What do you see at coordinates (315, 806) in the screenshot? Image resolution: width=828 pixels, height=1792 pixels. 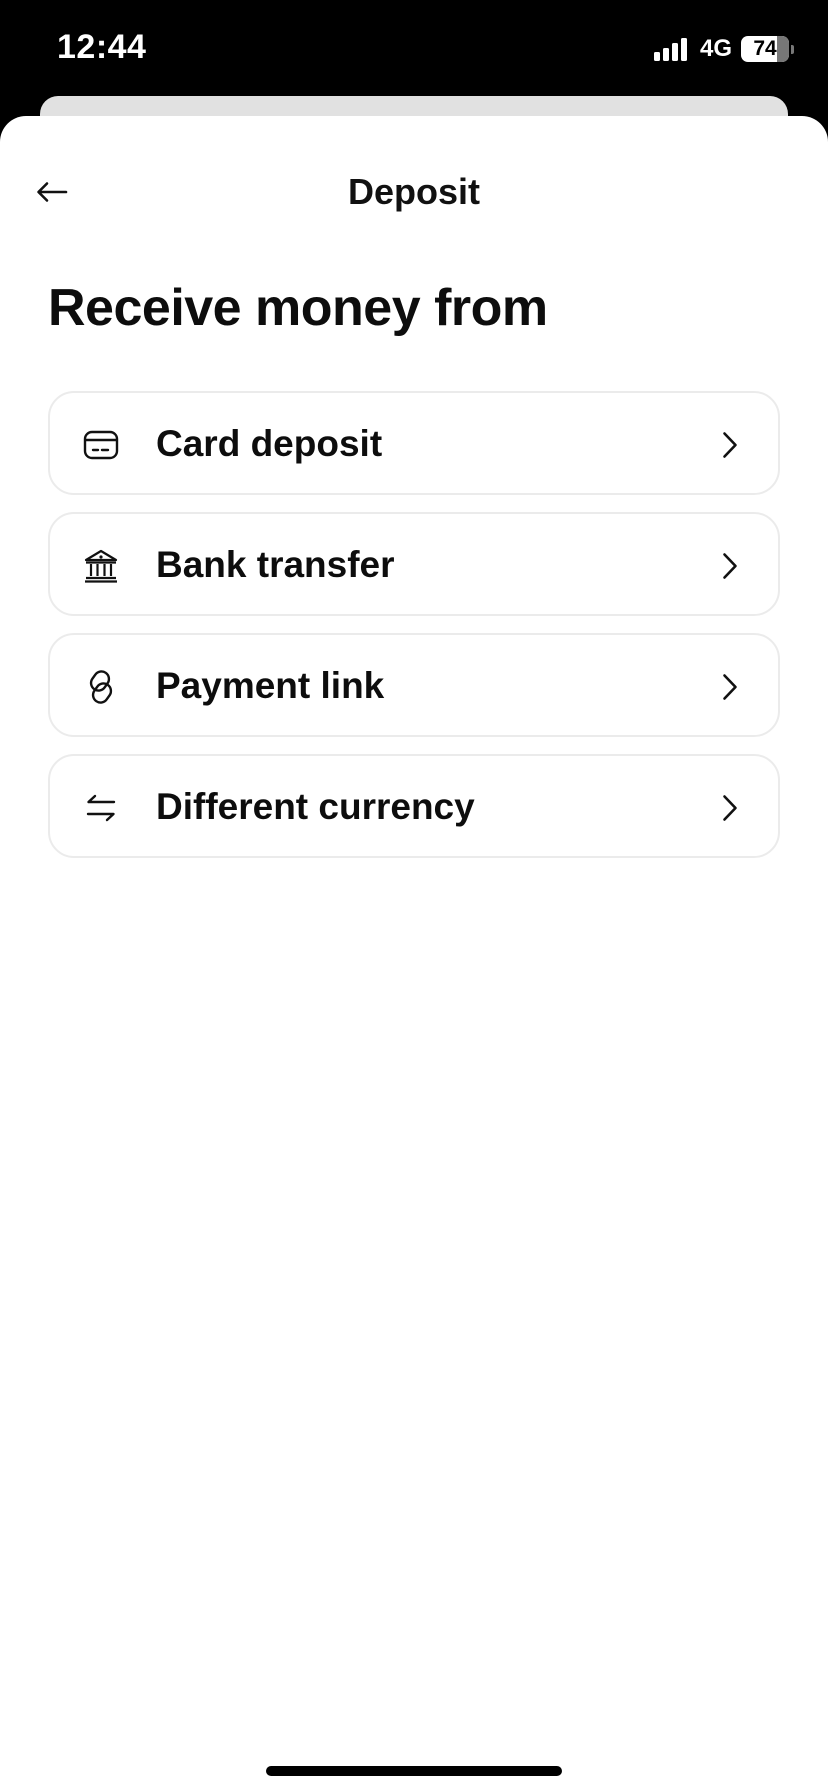 I see `option-label: Different currency` at bounding box center [315, 806].